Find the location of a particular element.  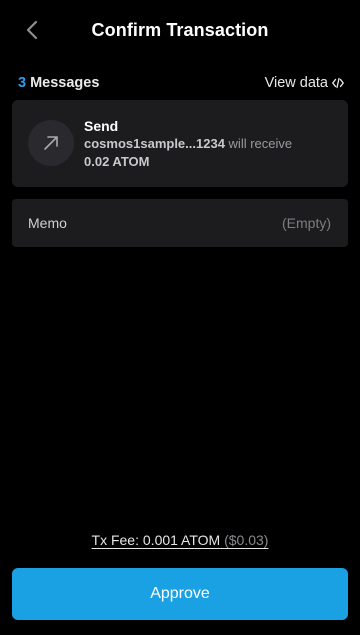

messages-row: 3 Messages View data is located at coordinates (181, 83).